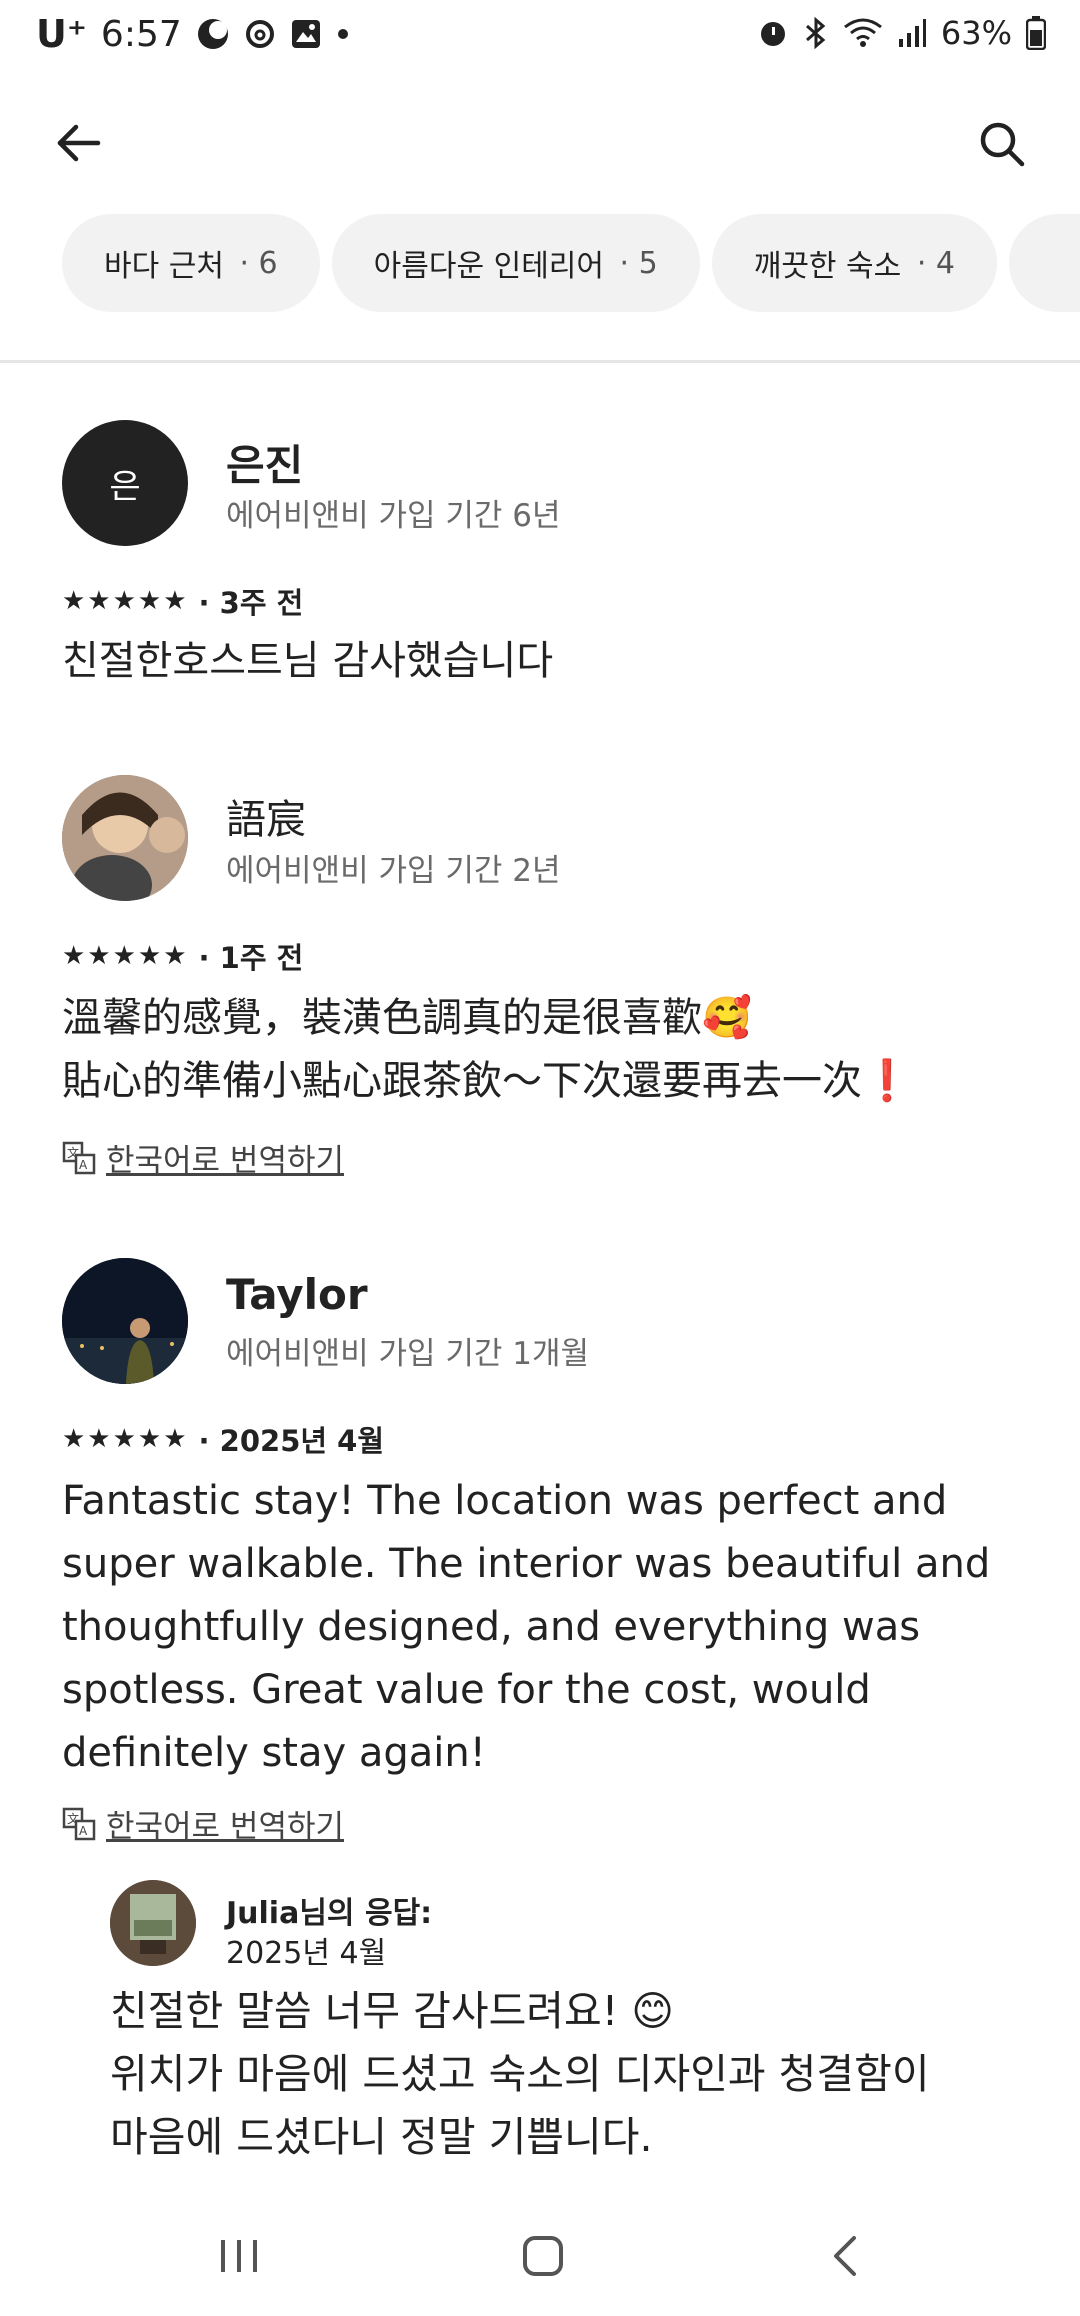 This screenshot has height=2316, width=1080. I want to click on chip-more, so click(1044, 263).